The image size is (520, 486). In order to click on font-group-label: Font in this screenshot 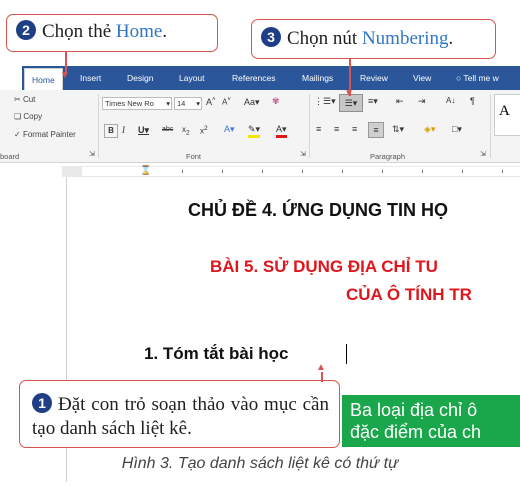, I will do `click(194, 156)`.